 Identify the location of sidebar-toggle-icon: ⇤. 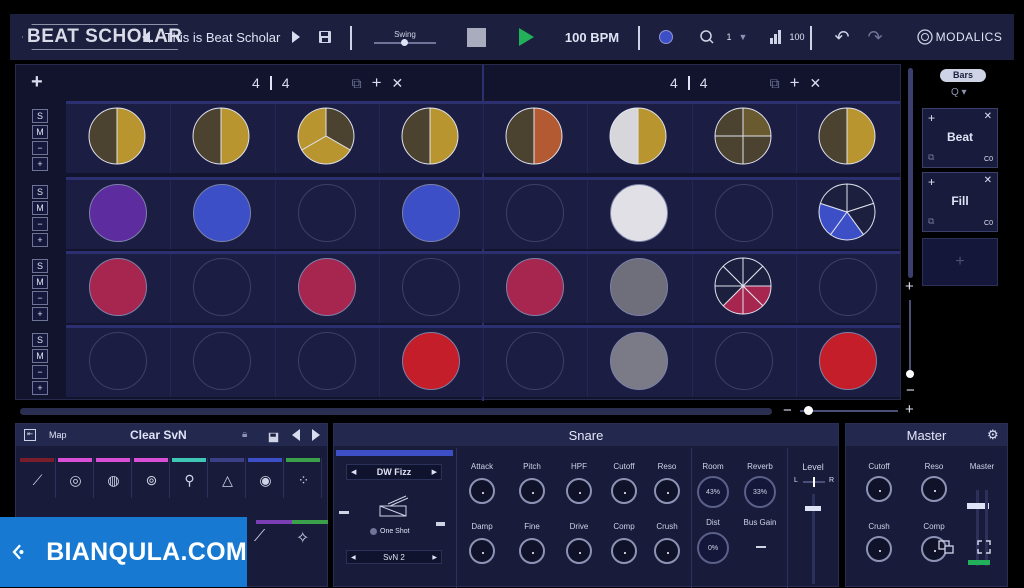
(30, 435).